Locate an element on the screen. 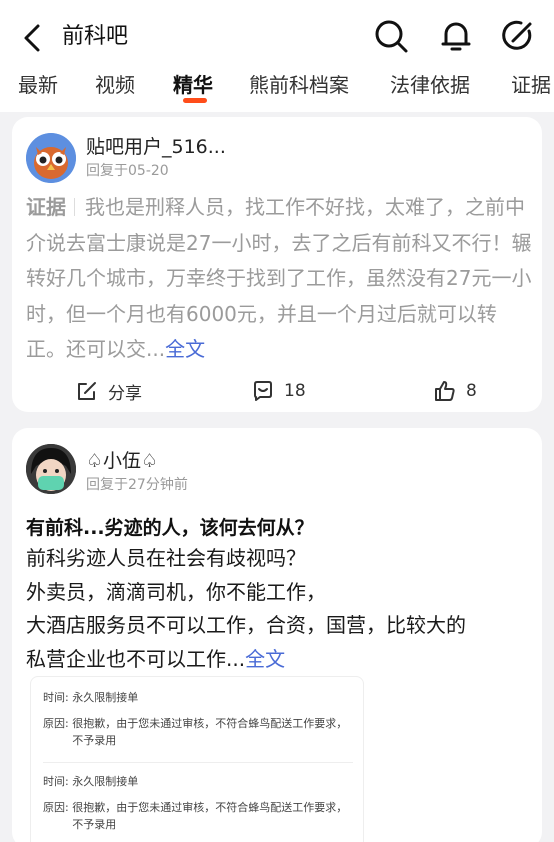 This screenshot has width=554, height=842. post-actions: 分享 18 8 is located at coordinates (277, 391).